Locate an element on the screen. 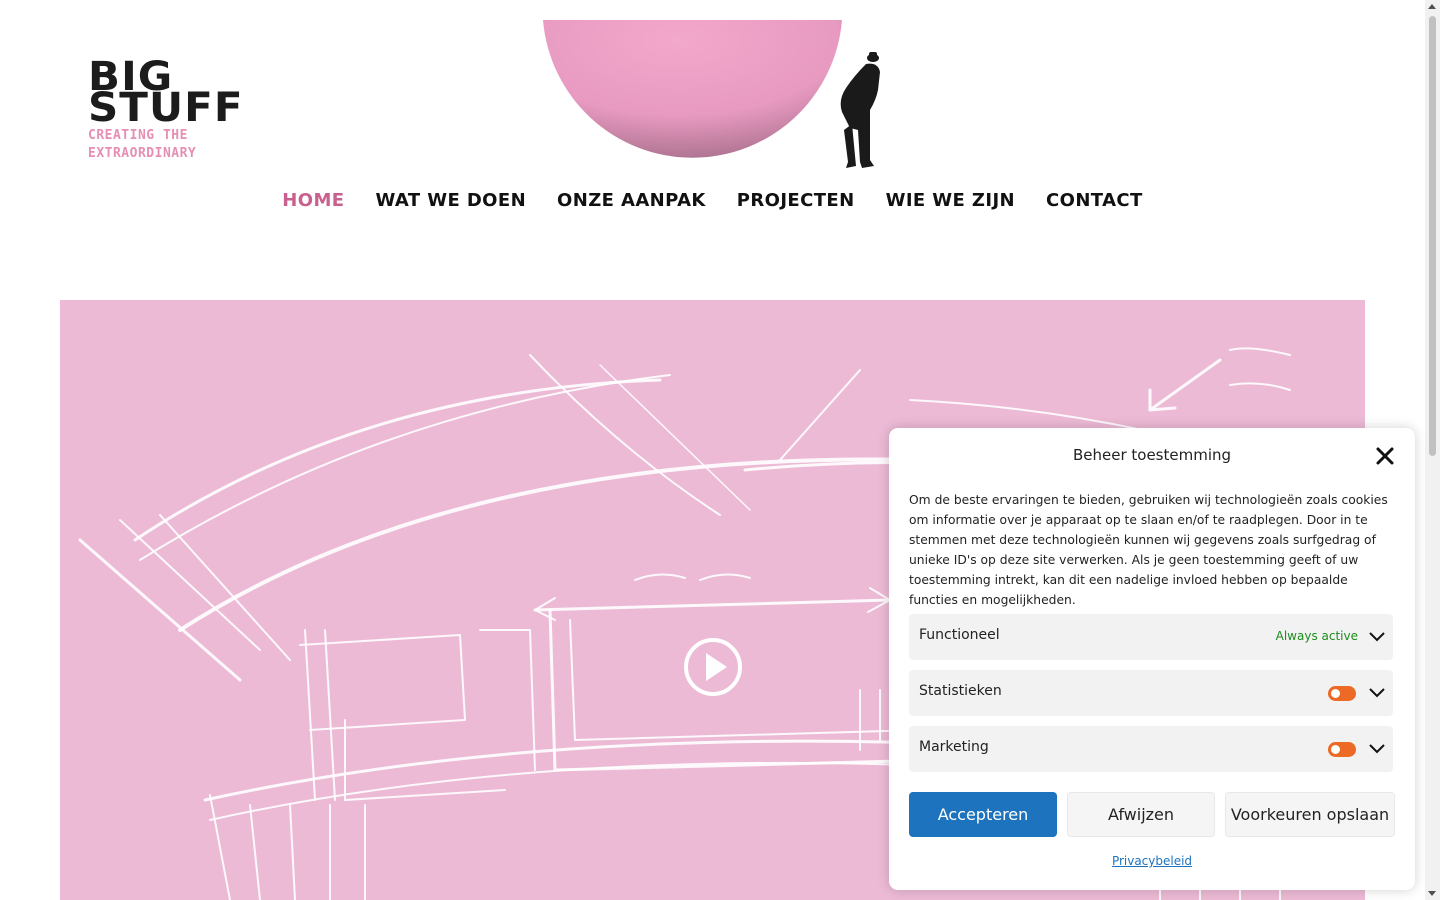 The height and width of the screenshot is (900, 1440). consent-category-label: Statistieken is located at coordinates (960, 691).